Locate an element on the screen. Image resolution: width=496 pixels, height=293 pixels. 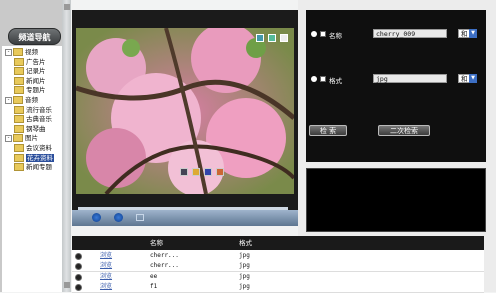
nav-item-label: 图片 is located at coordinates (31, 138).